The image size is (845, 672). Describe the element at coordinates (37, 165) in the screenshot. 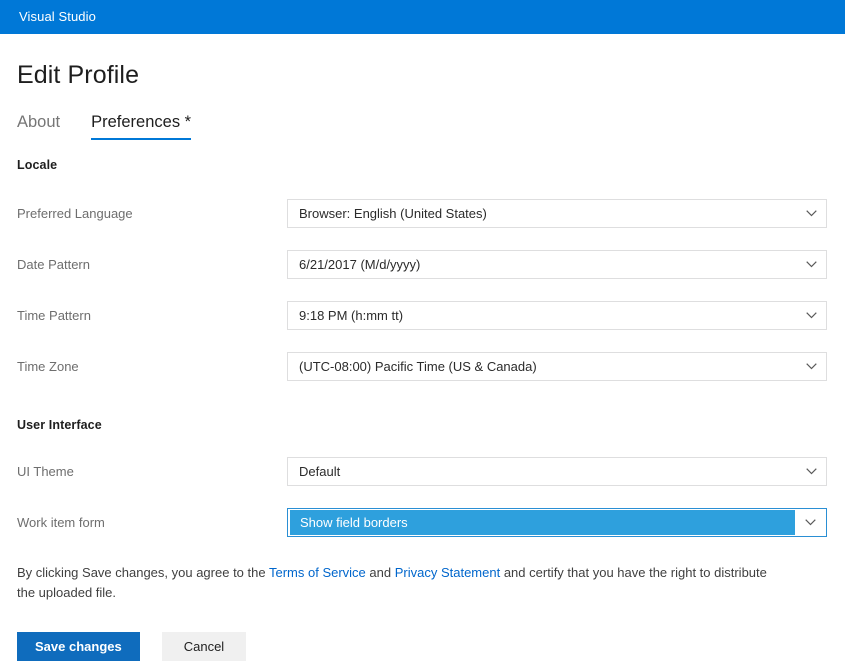

I see `section-header-locale: Locale` at that location.